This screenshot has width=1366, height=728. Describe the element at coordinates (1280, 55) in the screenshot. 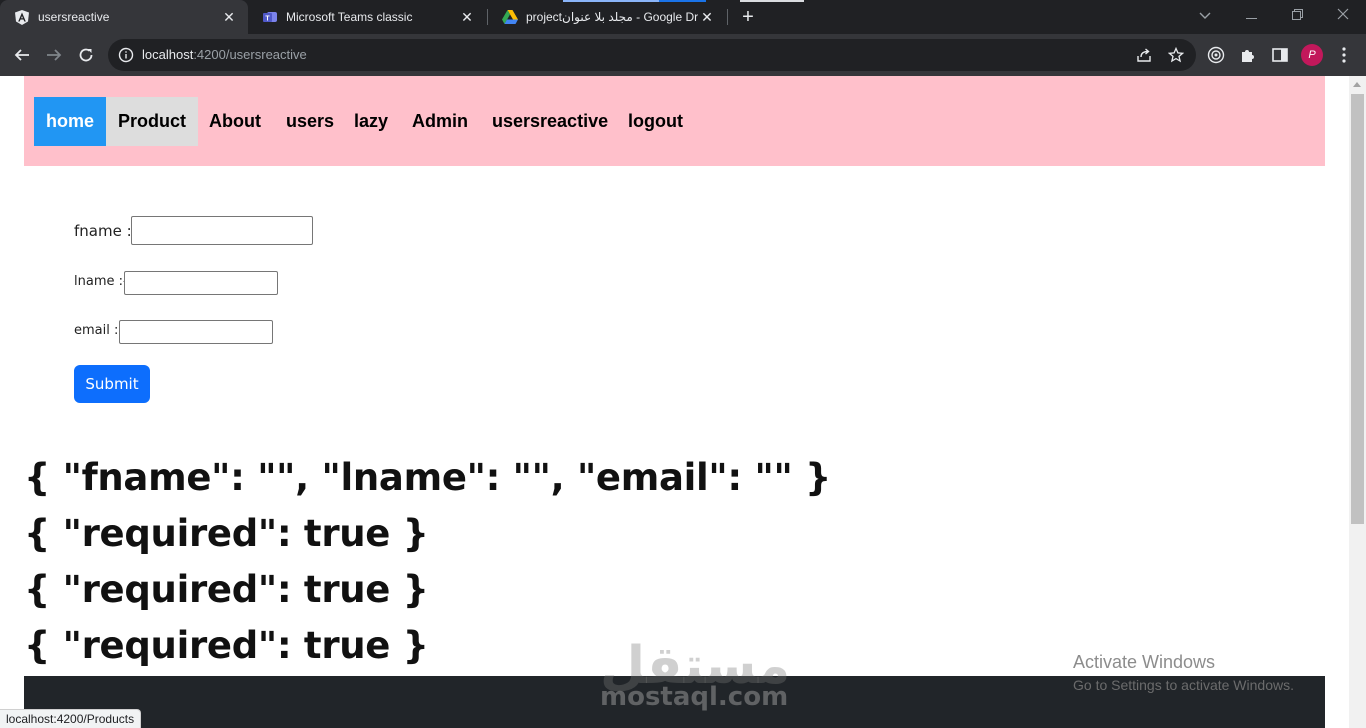

I see `side-panel-icon` at that location.